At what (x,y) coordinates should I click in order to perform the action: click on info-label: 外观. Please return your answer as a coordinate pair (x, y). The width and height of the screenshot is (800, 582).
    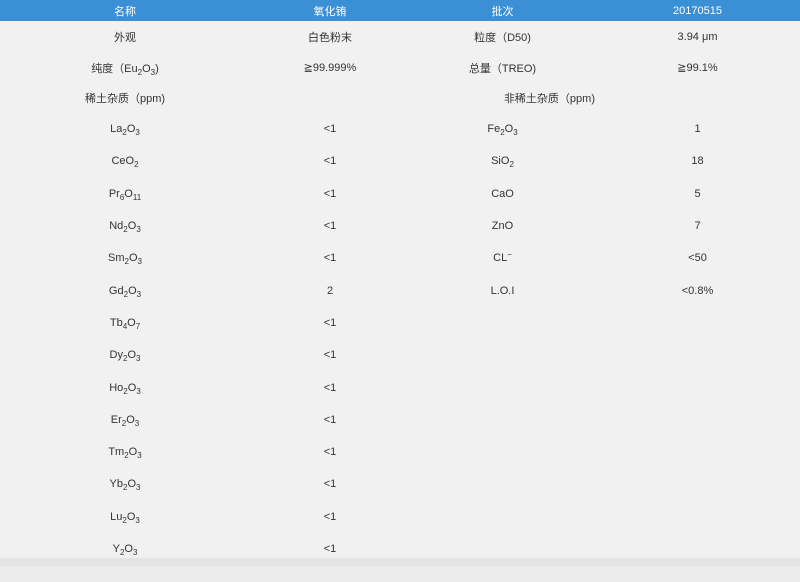
    Looking at the image, I should click on (125, 37).